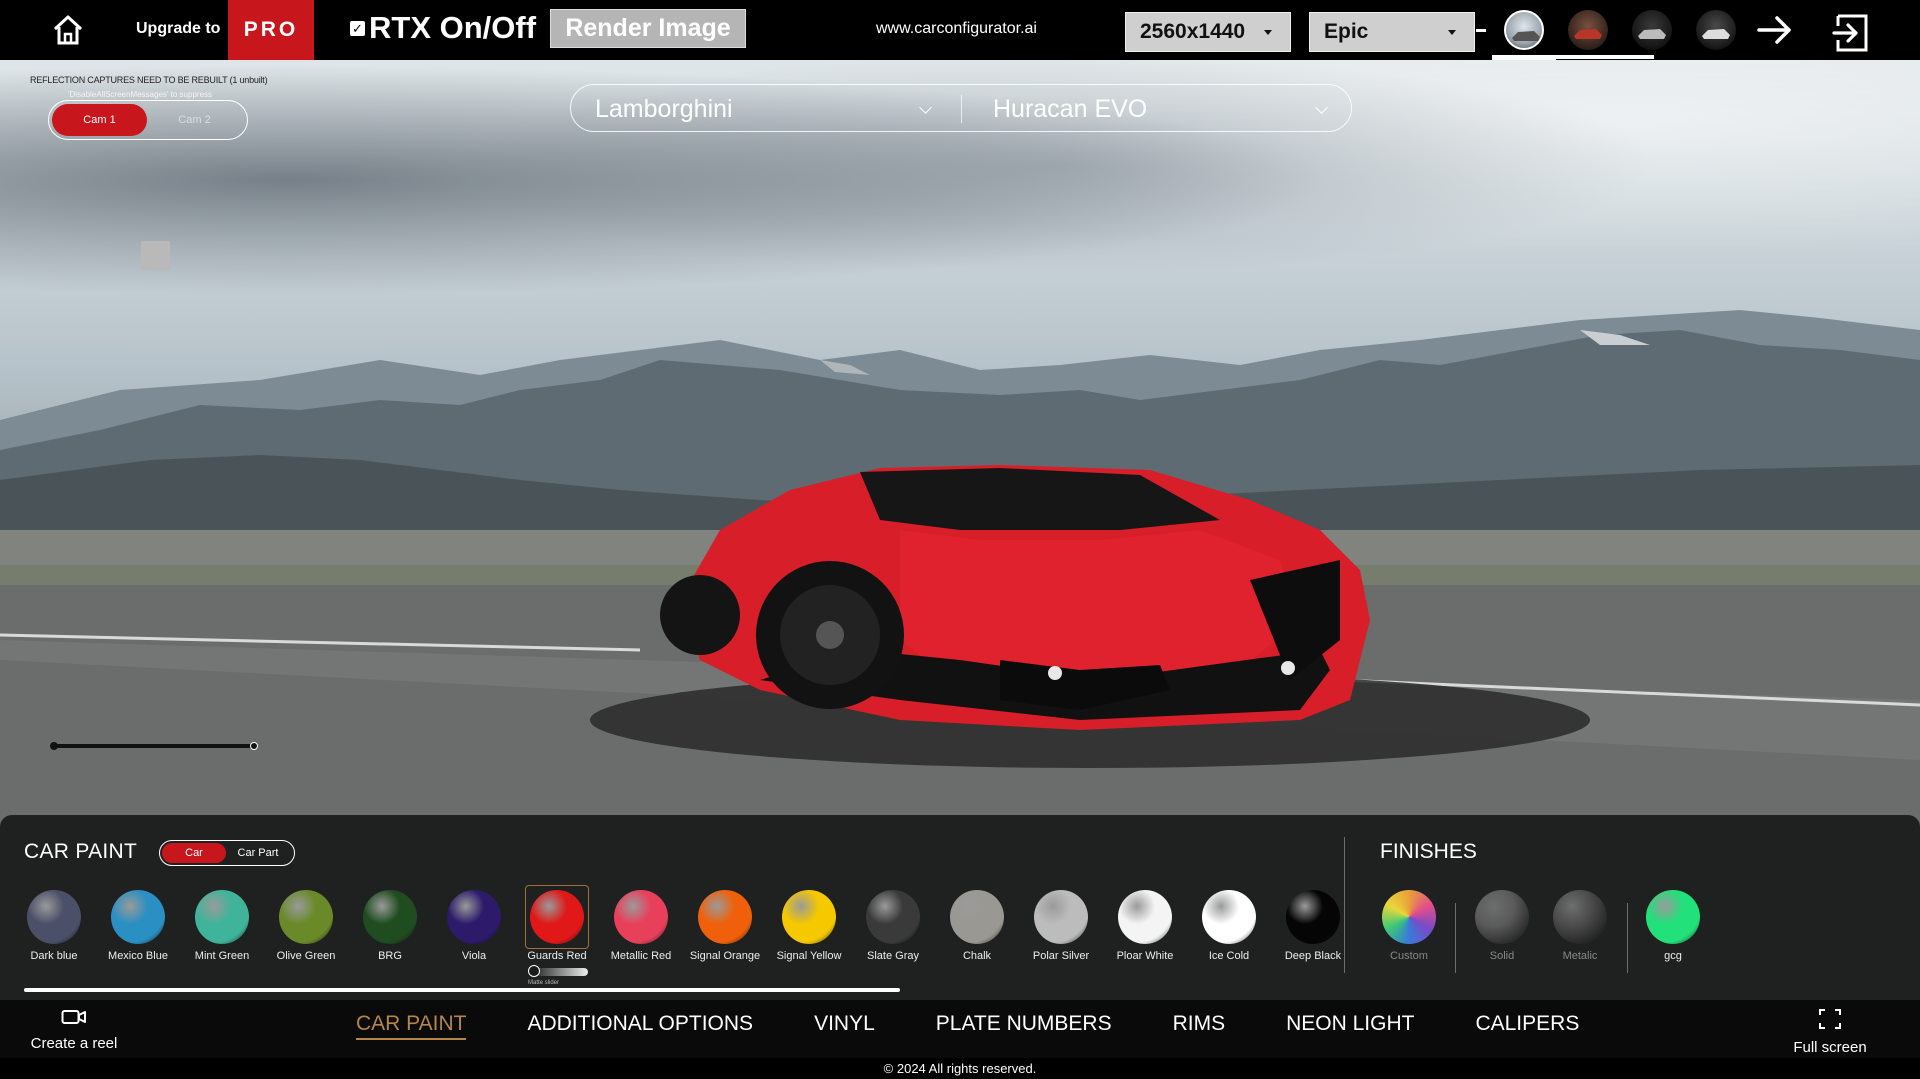 Image resolution: width=1920 pixels, height=1079 pixels. Describe the element at coordinates (1145, 956) in the screenshot. I see `paint-swatch-label: Ploar White` at that location.